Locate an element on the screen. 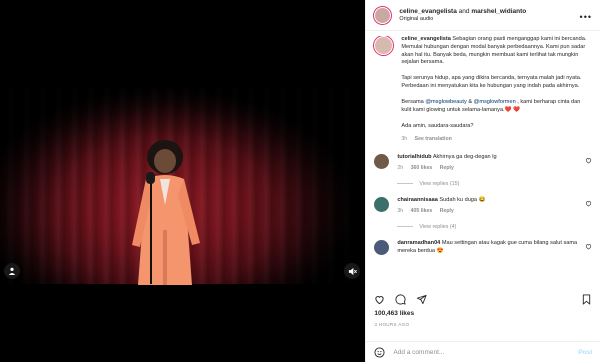 Image resolution: width=600 pixels, height=362 pixels. caption-time: 3h is located at coordinates (404, 139).